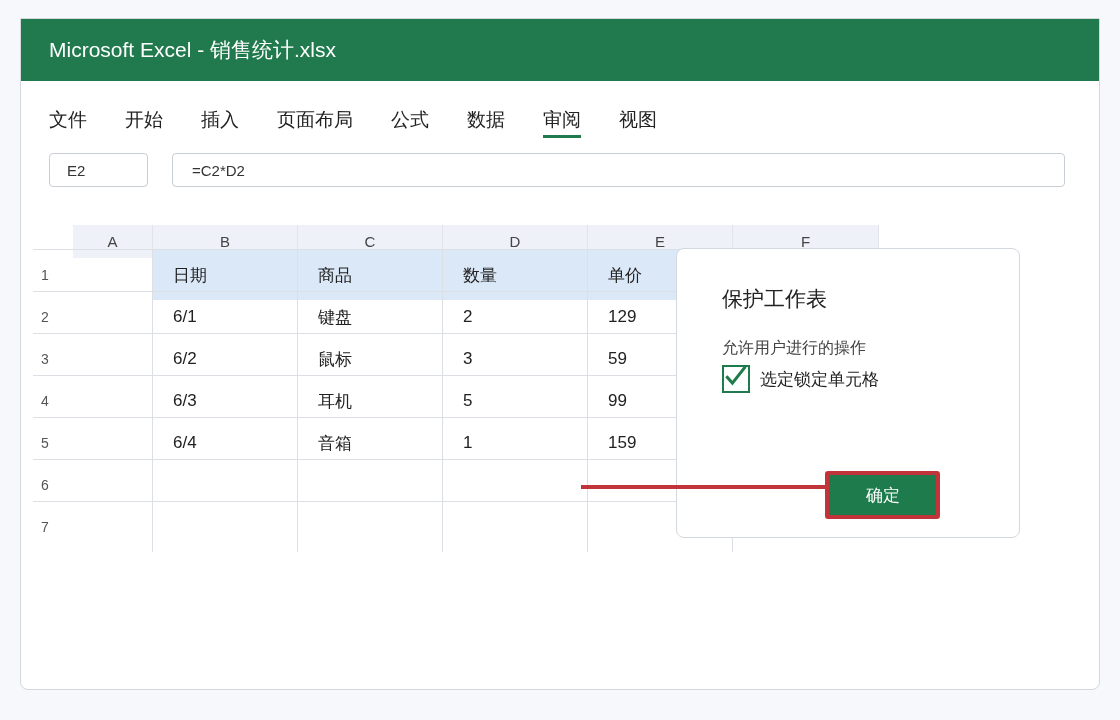 Image resolution: width=1120 pixels, height=720 pixels. What do you see at coordinates (515, 316) in the screenshot?
I see `table-cell: 2` at bounding box center [515, 316].